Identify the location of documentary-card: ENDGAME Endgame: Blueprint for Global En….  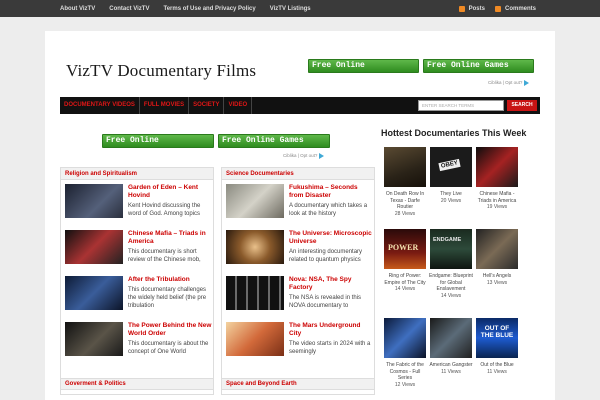
(451, 264).